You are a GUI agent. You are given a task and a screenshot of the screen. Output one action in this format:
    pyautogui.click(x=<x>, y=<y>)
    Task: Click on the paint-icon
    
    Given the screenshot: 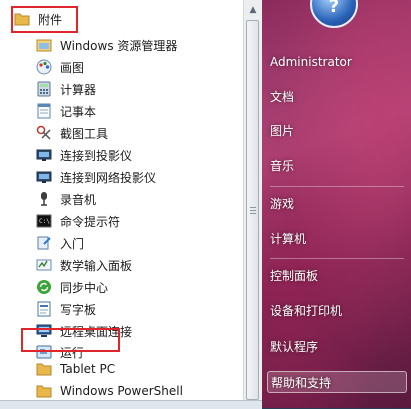 What is the action you would take?
    pyautogui.click(x=44, y=67)
    